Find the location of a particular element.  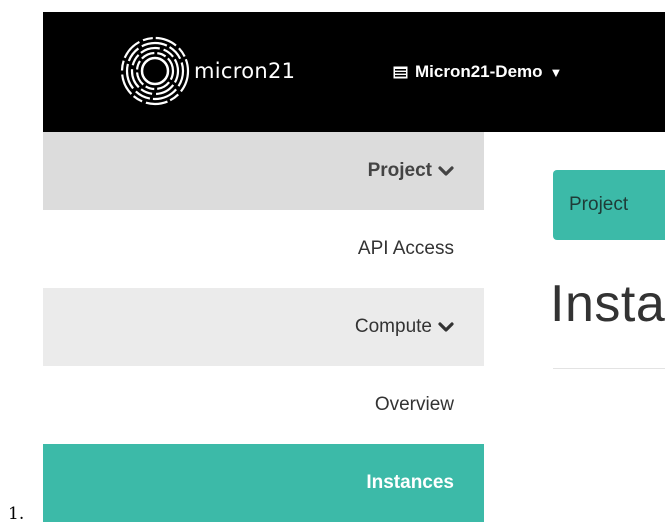

list-marker: 1. is located at coordinates (16, 514).